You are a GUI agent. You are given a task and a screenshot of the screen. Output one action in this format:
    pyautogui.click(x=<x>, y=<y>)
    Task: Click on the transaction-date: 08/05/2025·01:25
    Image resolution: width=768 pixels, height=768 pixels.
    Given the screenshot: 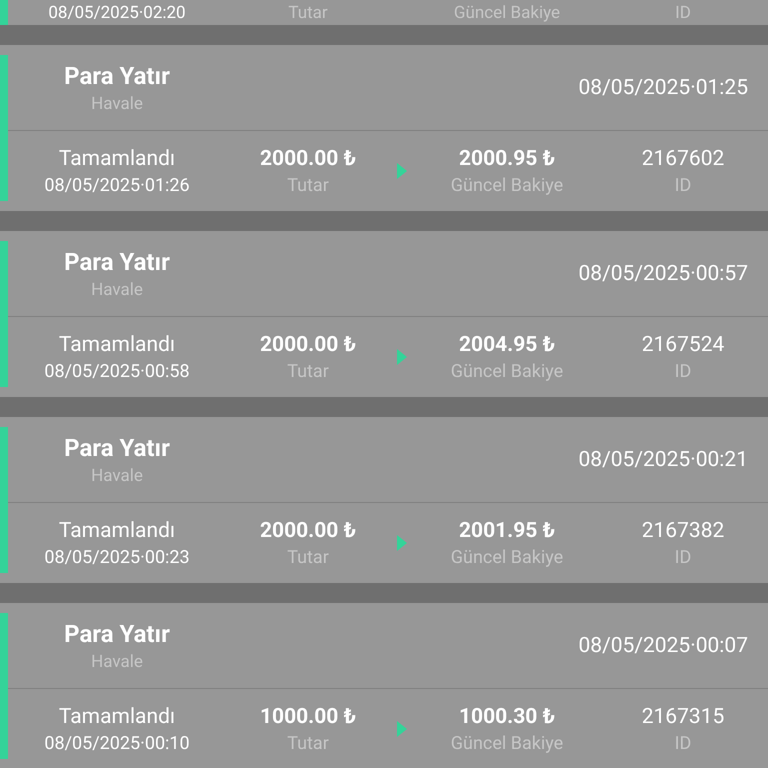 What is the action you would take?
    pyautogui.click(x=663, y=88)
    